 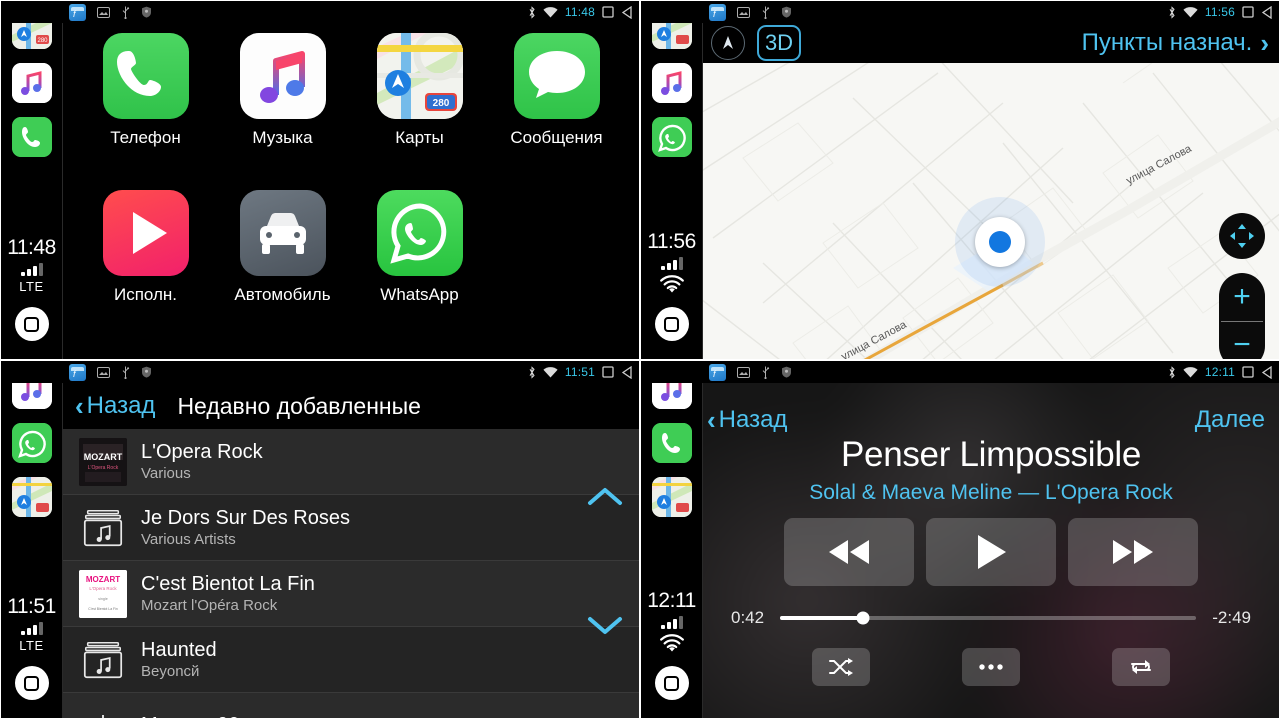 I want to click on maps-header: 3D Пункты назнач. ›, so click(x=991, y=43).